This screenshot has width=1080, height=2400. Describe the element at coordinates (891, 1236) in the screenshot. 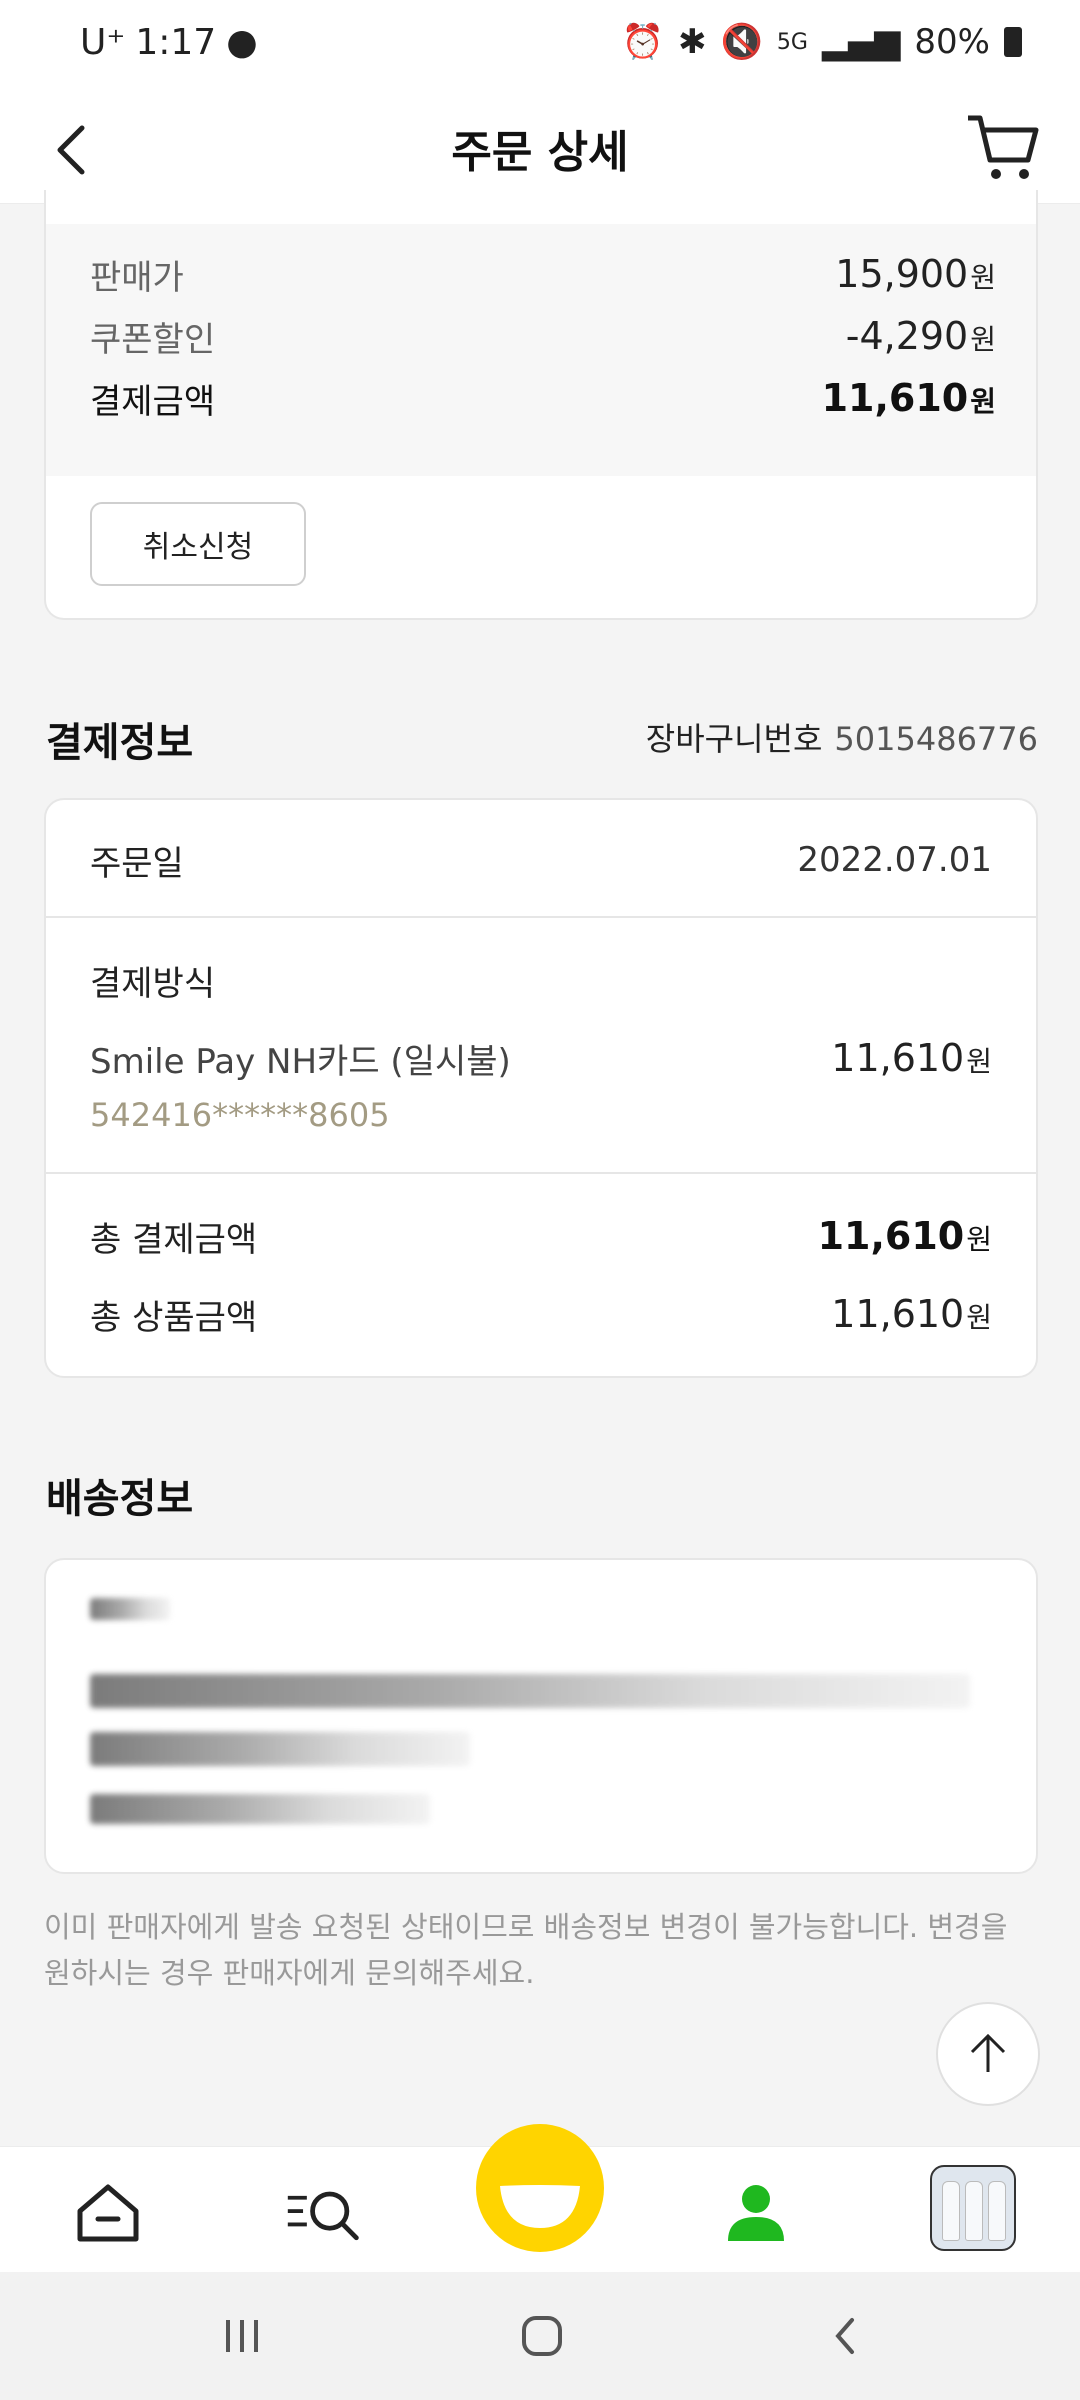

I see `total-payment-value: 11,610` at that location.